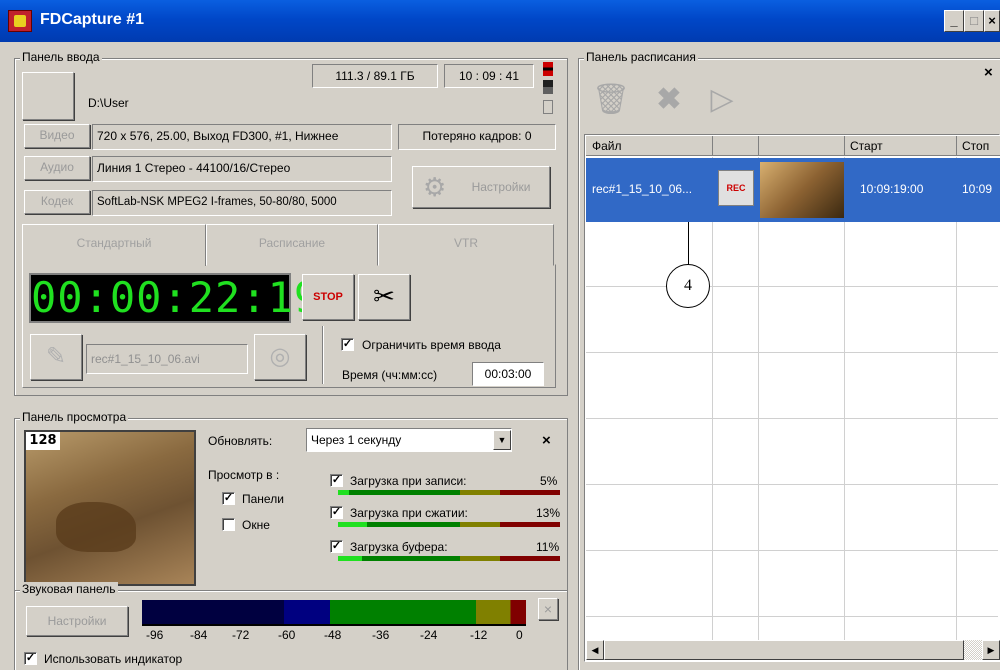 The width and height of the screenshot is (1000, 670). I want to click on col-start: Старт, so click(866, 146).